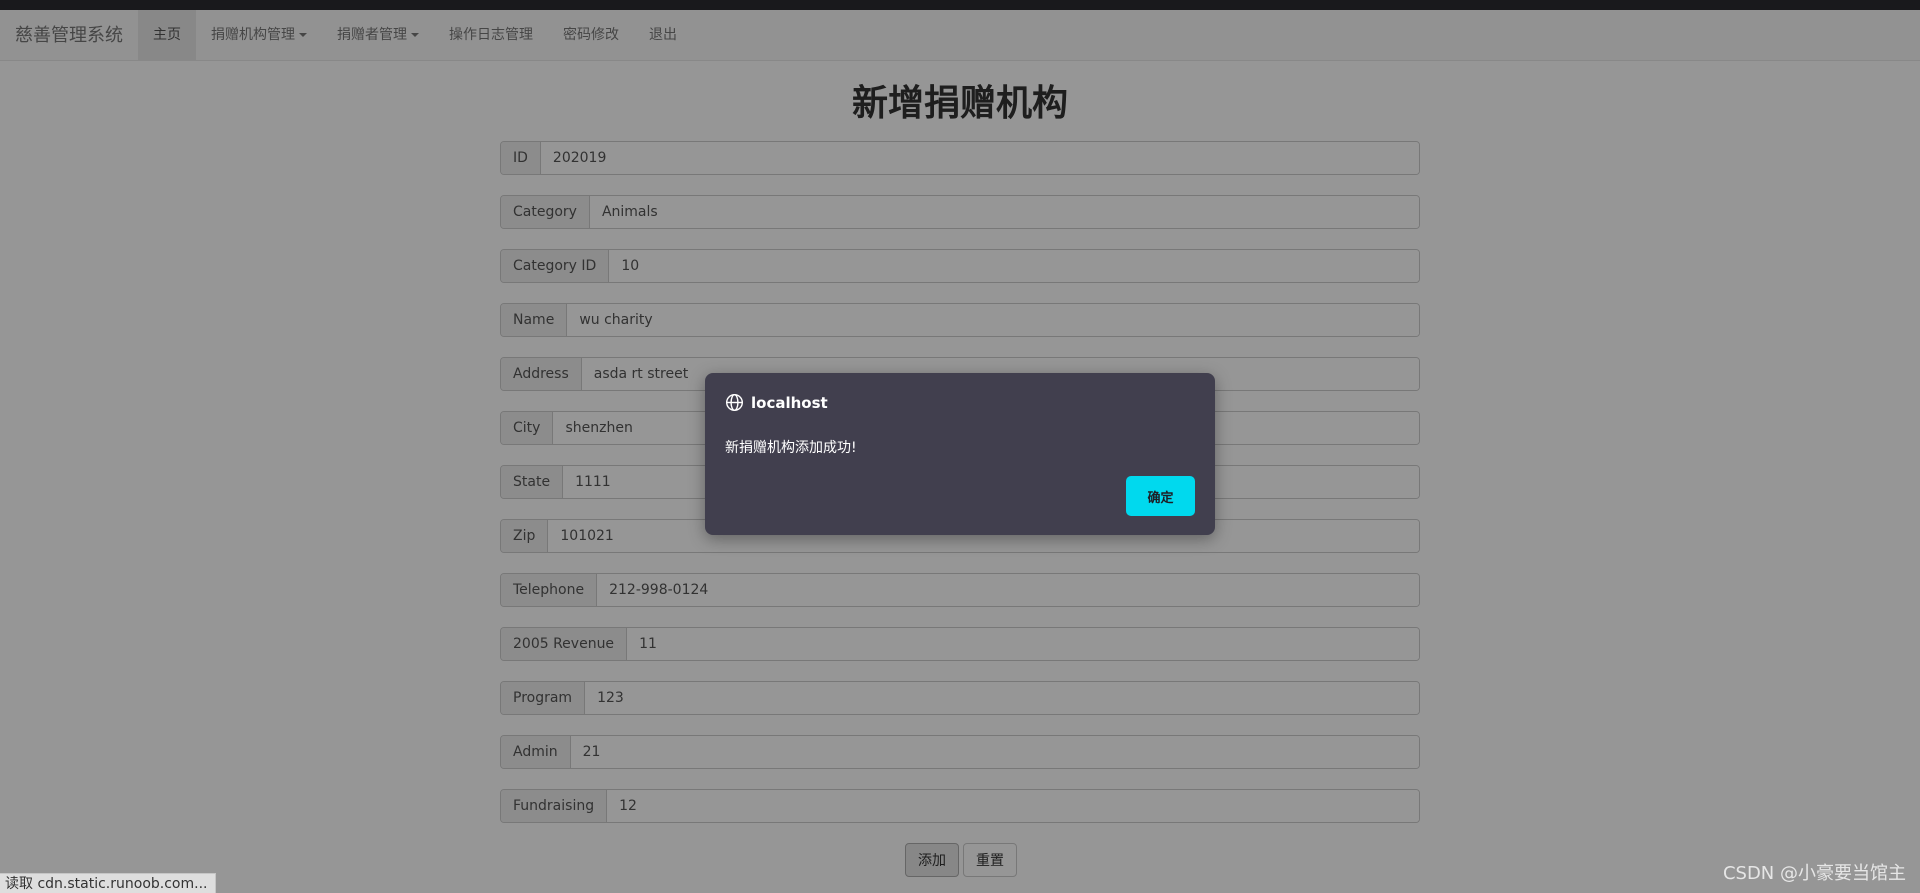 This screenshot has width=1920, height=893. I want to click on dialog-title: localhost, so click(789, 402).